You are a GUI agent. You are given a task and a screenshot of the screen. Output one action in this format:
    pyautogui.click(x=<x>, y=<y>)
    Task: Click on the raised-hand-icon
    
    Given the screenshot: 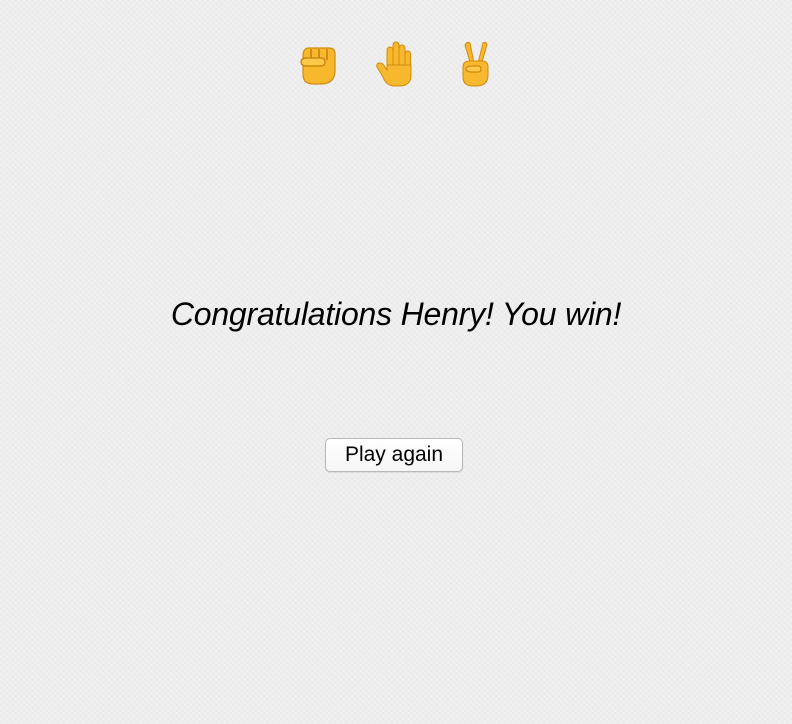 What is the action you would take?
    pyautogui.click(x=394, y=64)
    